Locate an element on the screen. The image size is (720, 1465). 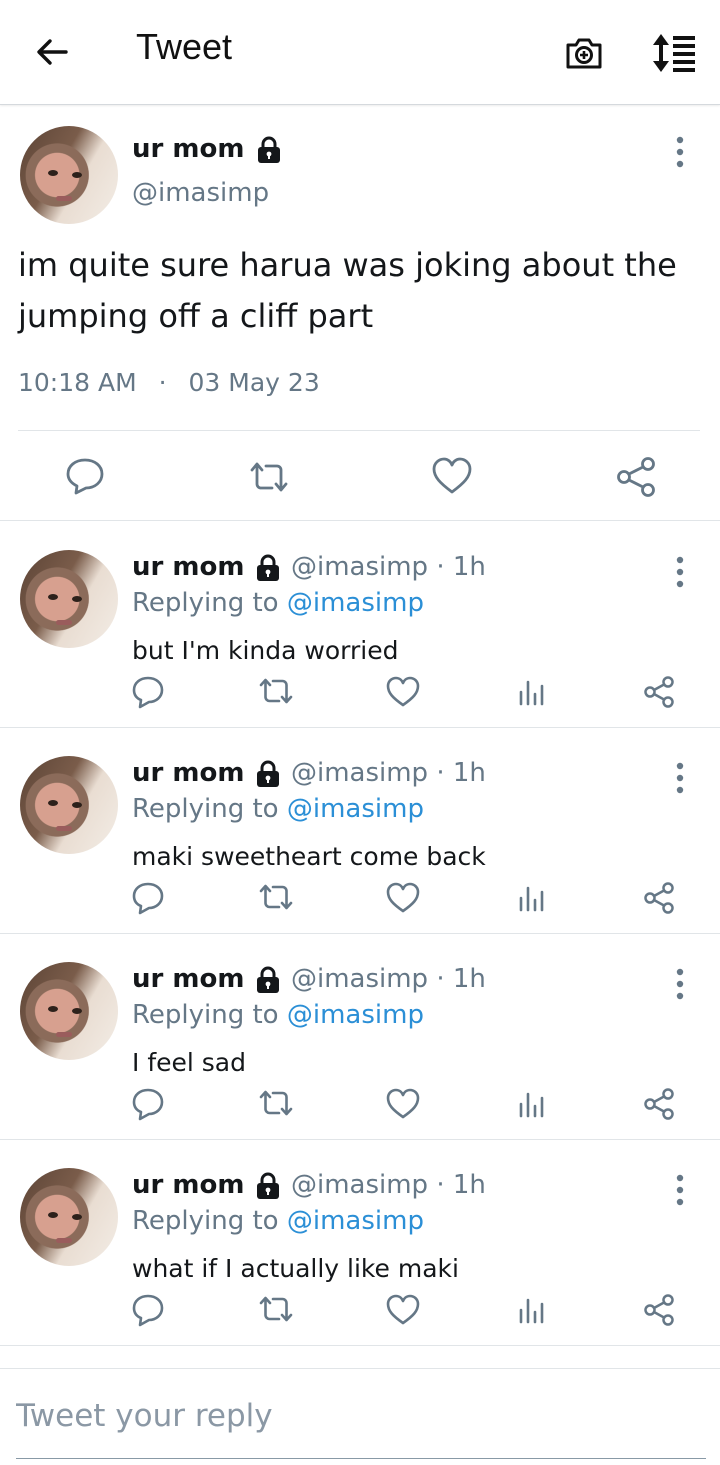
sort-icon is located at coordinates (674, 53).